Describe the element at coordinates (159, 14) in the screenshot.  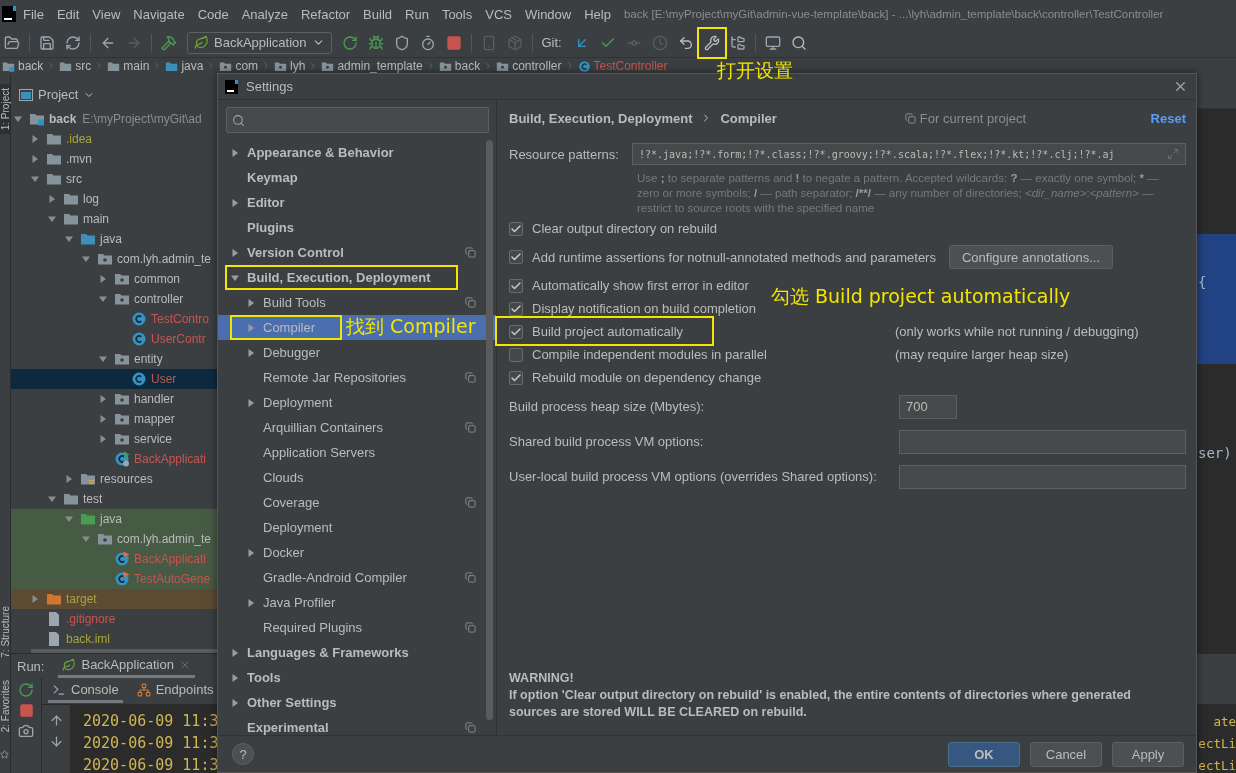
I see `menu-item: Navigate` at that location.